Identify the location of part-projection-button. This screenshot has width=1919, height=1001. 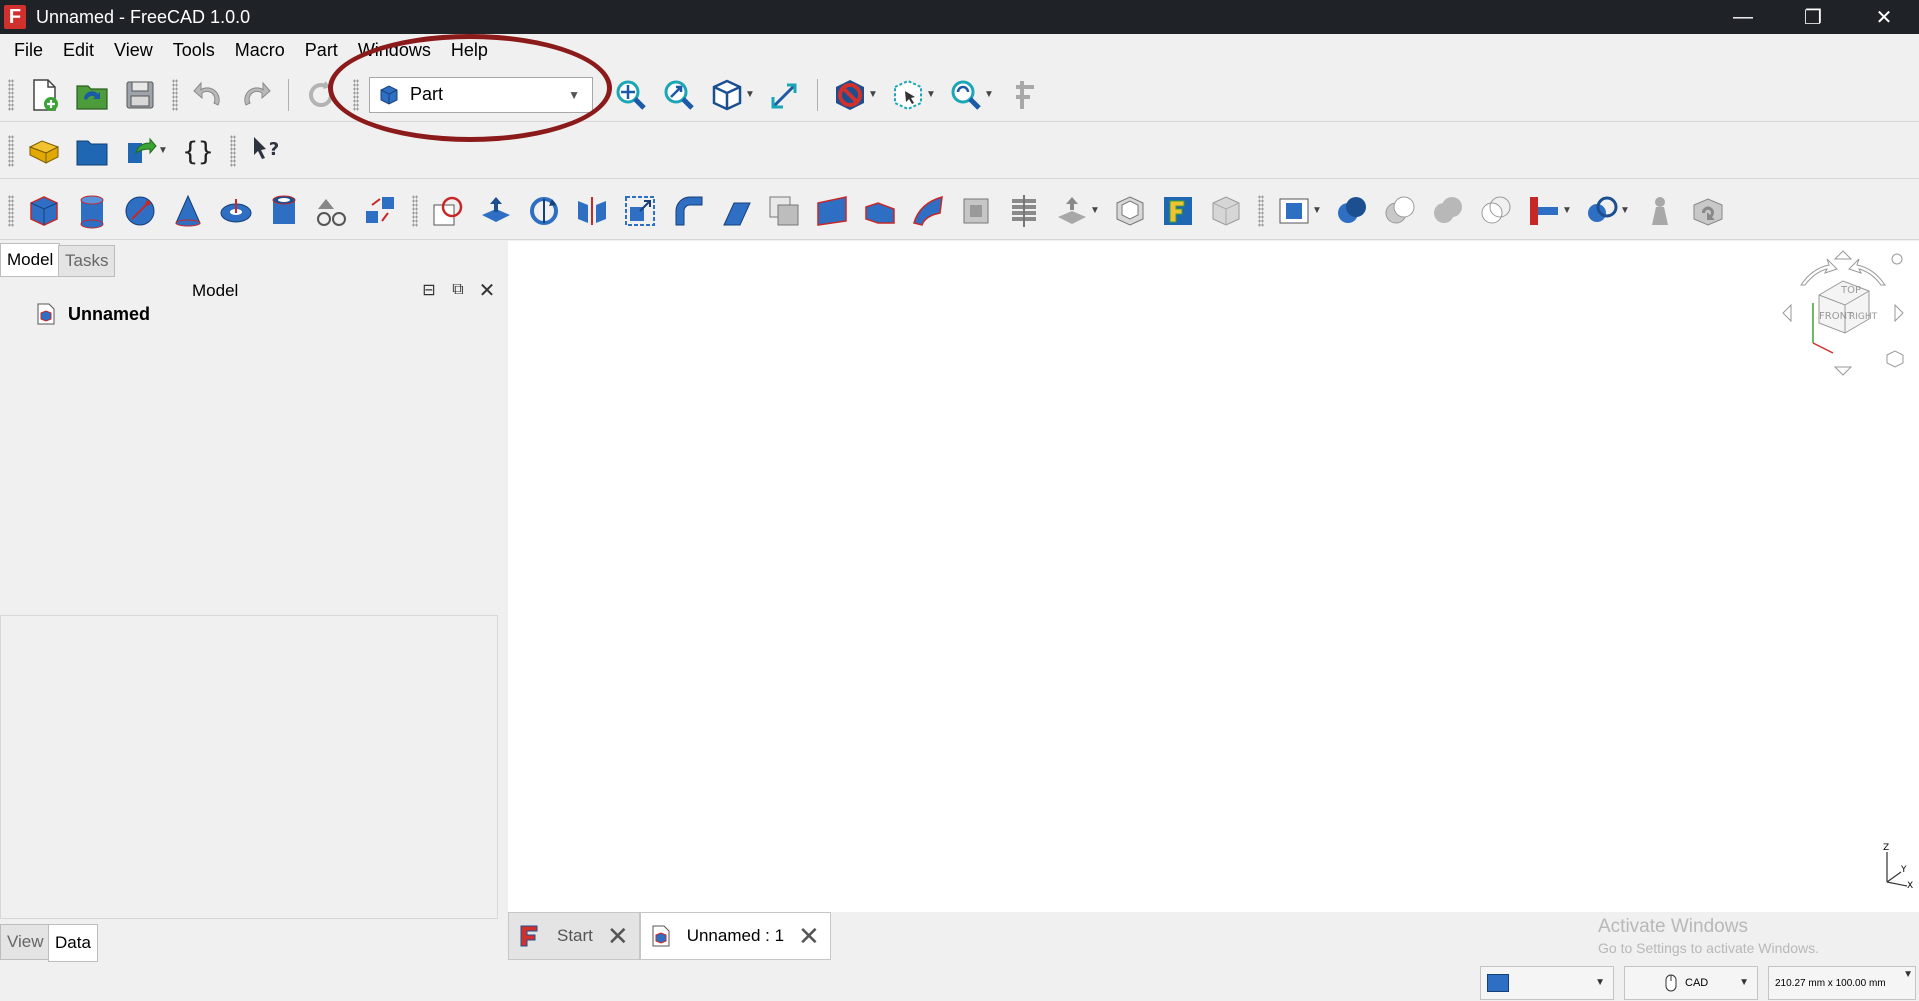
(1178, 211).